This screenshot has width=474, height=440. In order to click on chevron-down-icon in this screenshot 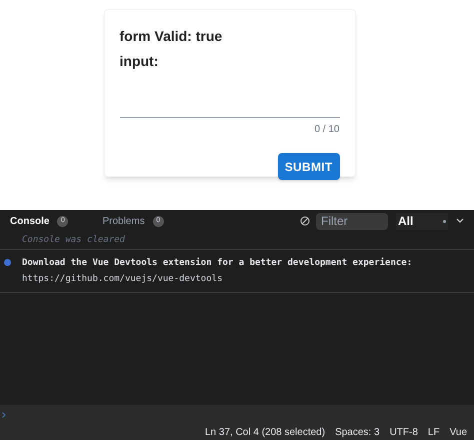, I will do `click(460, 221)`.